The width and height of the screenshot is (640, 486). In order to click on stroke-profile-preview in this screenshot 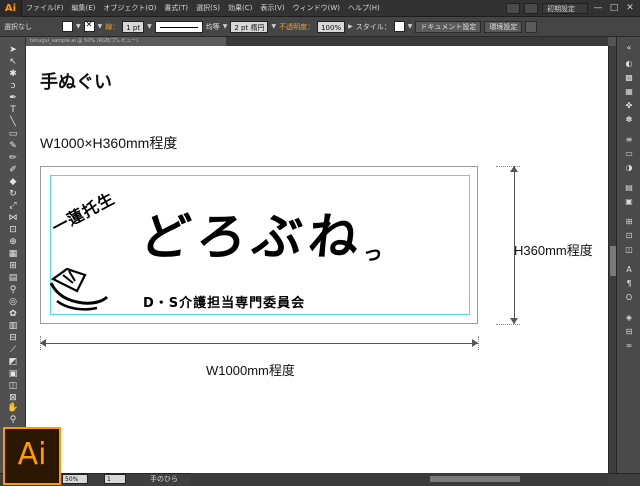, I will do `click(178, 26)`.